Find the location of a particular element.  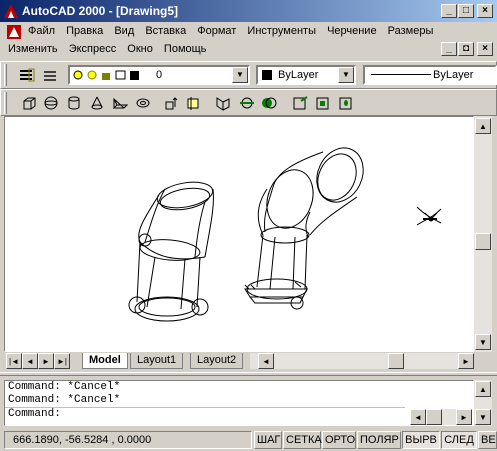

cylinder-icon is located at coordinates (74, 103).